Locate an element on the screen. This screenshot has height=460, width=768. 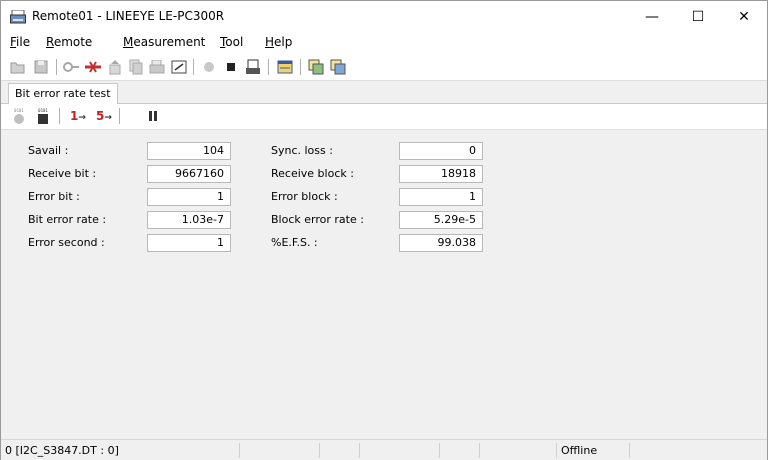
insert-5-errors-button: 5→ is located at coordinates (104, 116).